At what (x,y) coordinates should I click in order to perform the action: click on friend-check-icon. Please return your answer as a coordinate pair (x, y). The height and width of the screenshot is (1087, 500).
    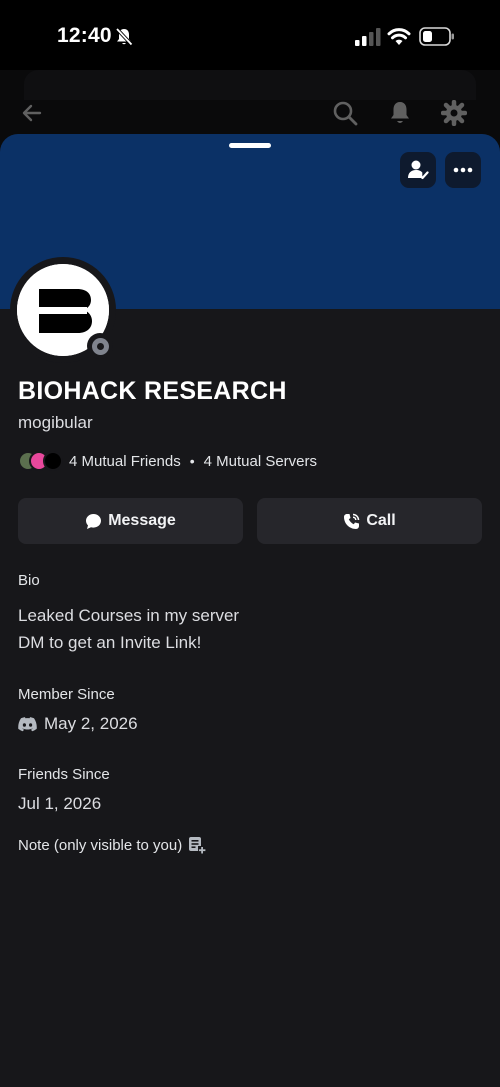
    Looking at the image, I should click on (418, 170).